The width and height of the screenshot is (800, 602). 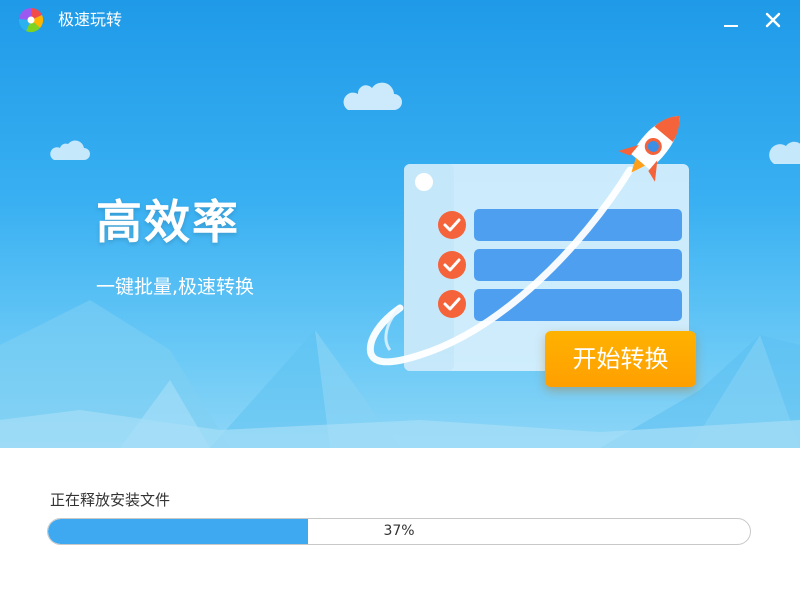 What do you see at coordinates (90, 19) in the screenshot?
I see `app-title: 极速玩转` at bounding box center [90, 19].